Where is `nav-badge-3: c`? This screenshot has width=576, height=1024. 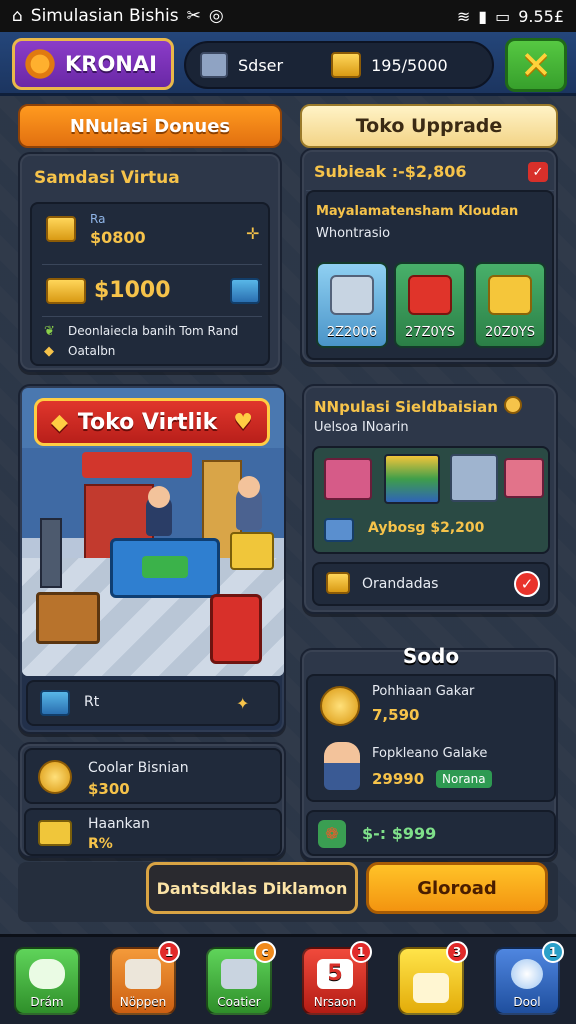 nav-badge-3: c is located at coordinates (265, 952).